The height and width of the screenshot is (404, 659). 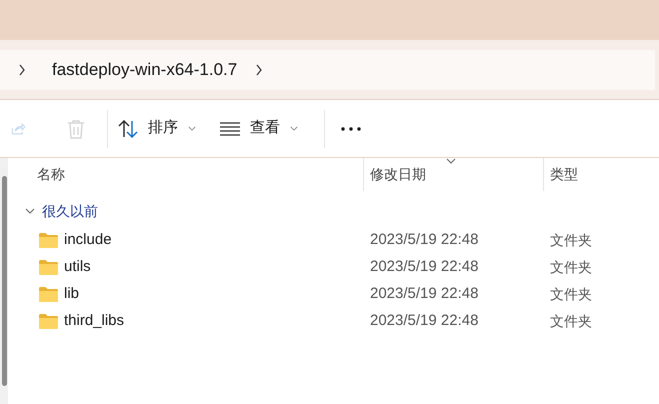 I want to click on list-view-icon, so click(x=230, y=129).